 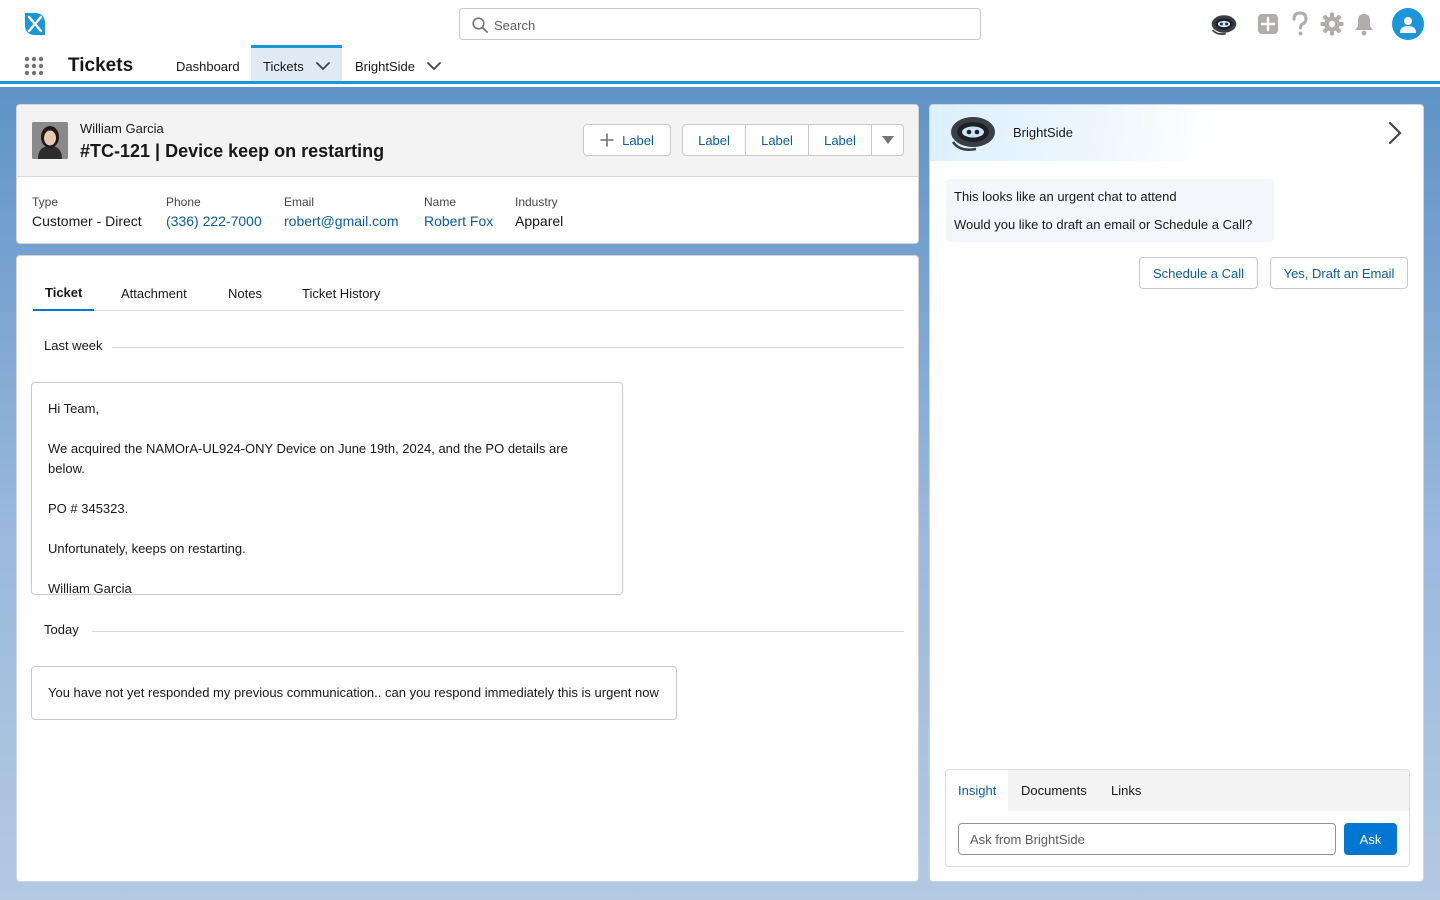 I want to click on field-value: Customer - Direct, so click(x=87, y=221).